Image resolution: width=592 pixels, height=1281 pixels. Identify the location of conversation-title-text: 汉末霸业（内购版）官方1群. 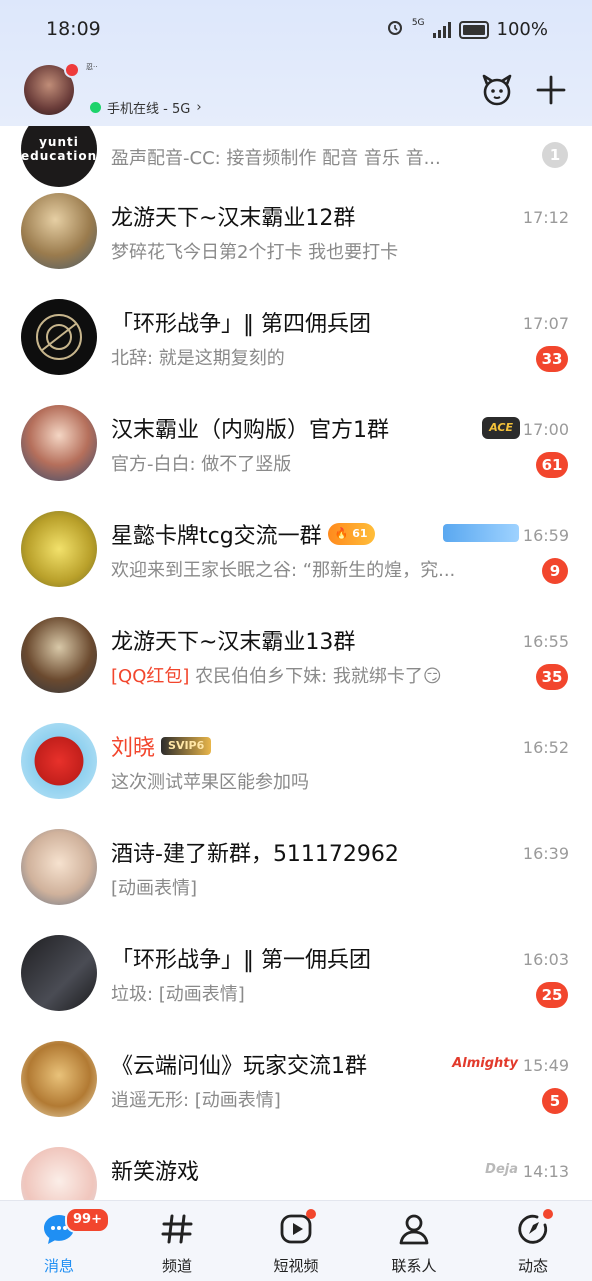
(250, 430).